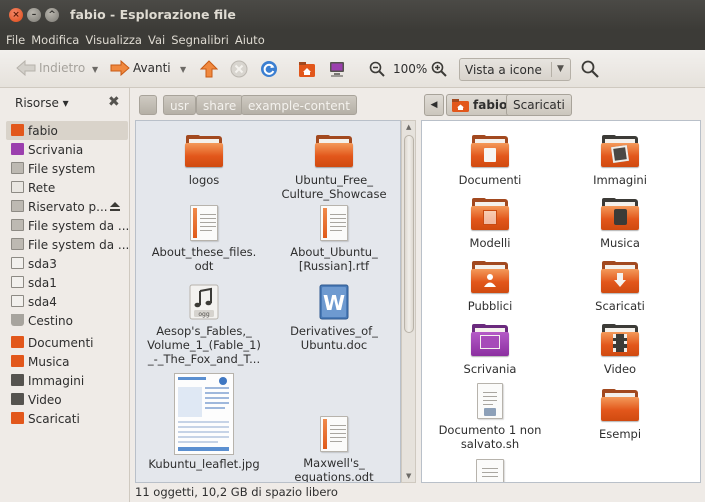 The height and width of the screenshot is (502, 705). Describe the element at coordinates (334, 318) in the screenshot. I see `file-item: W Derivatives_of_ Ubuntu.doc` at that location.